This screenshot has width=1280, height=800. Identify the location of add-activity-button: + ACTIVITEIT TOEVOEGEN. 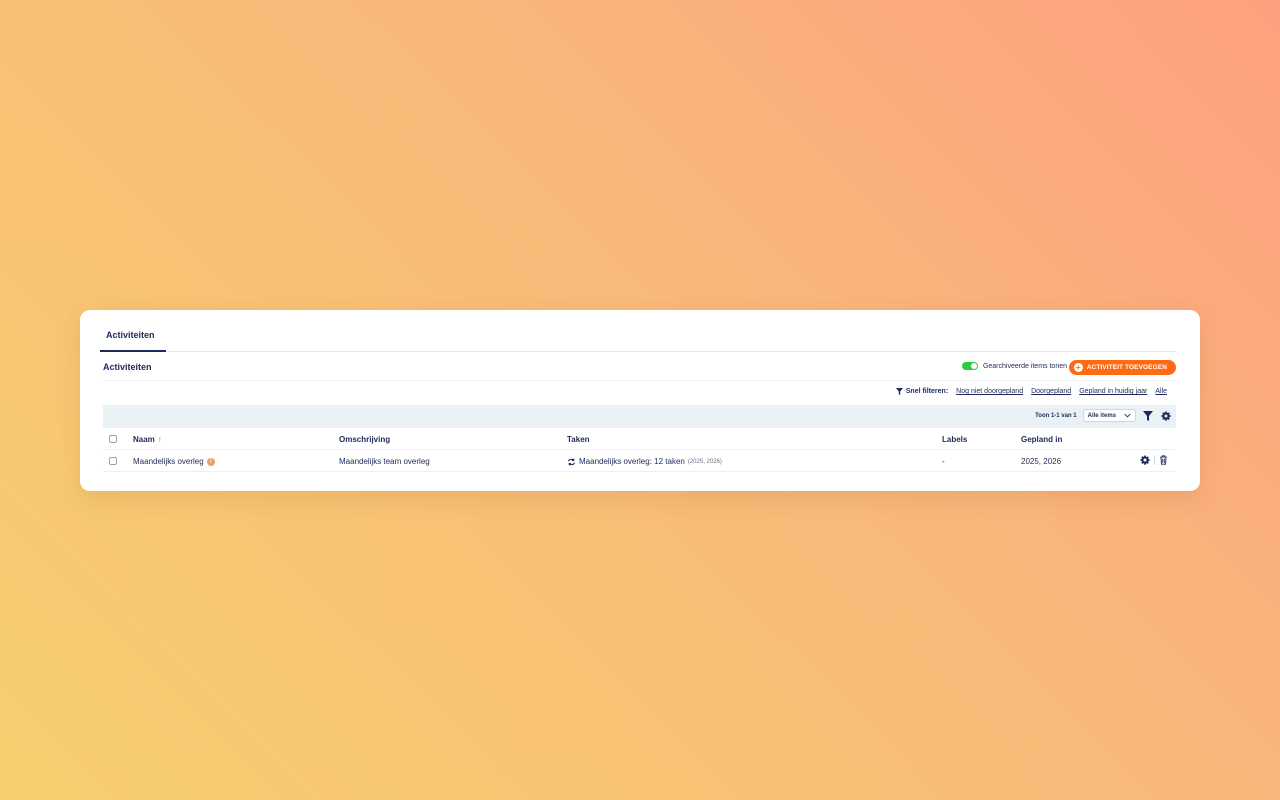
(1122, 367).